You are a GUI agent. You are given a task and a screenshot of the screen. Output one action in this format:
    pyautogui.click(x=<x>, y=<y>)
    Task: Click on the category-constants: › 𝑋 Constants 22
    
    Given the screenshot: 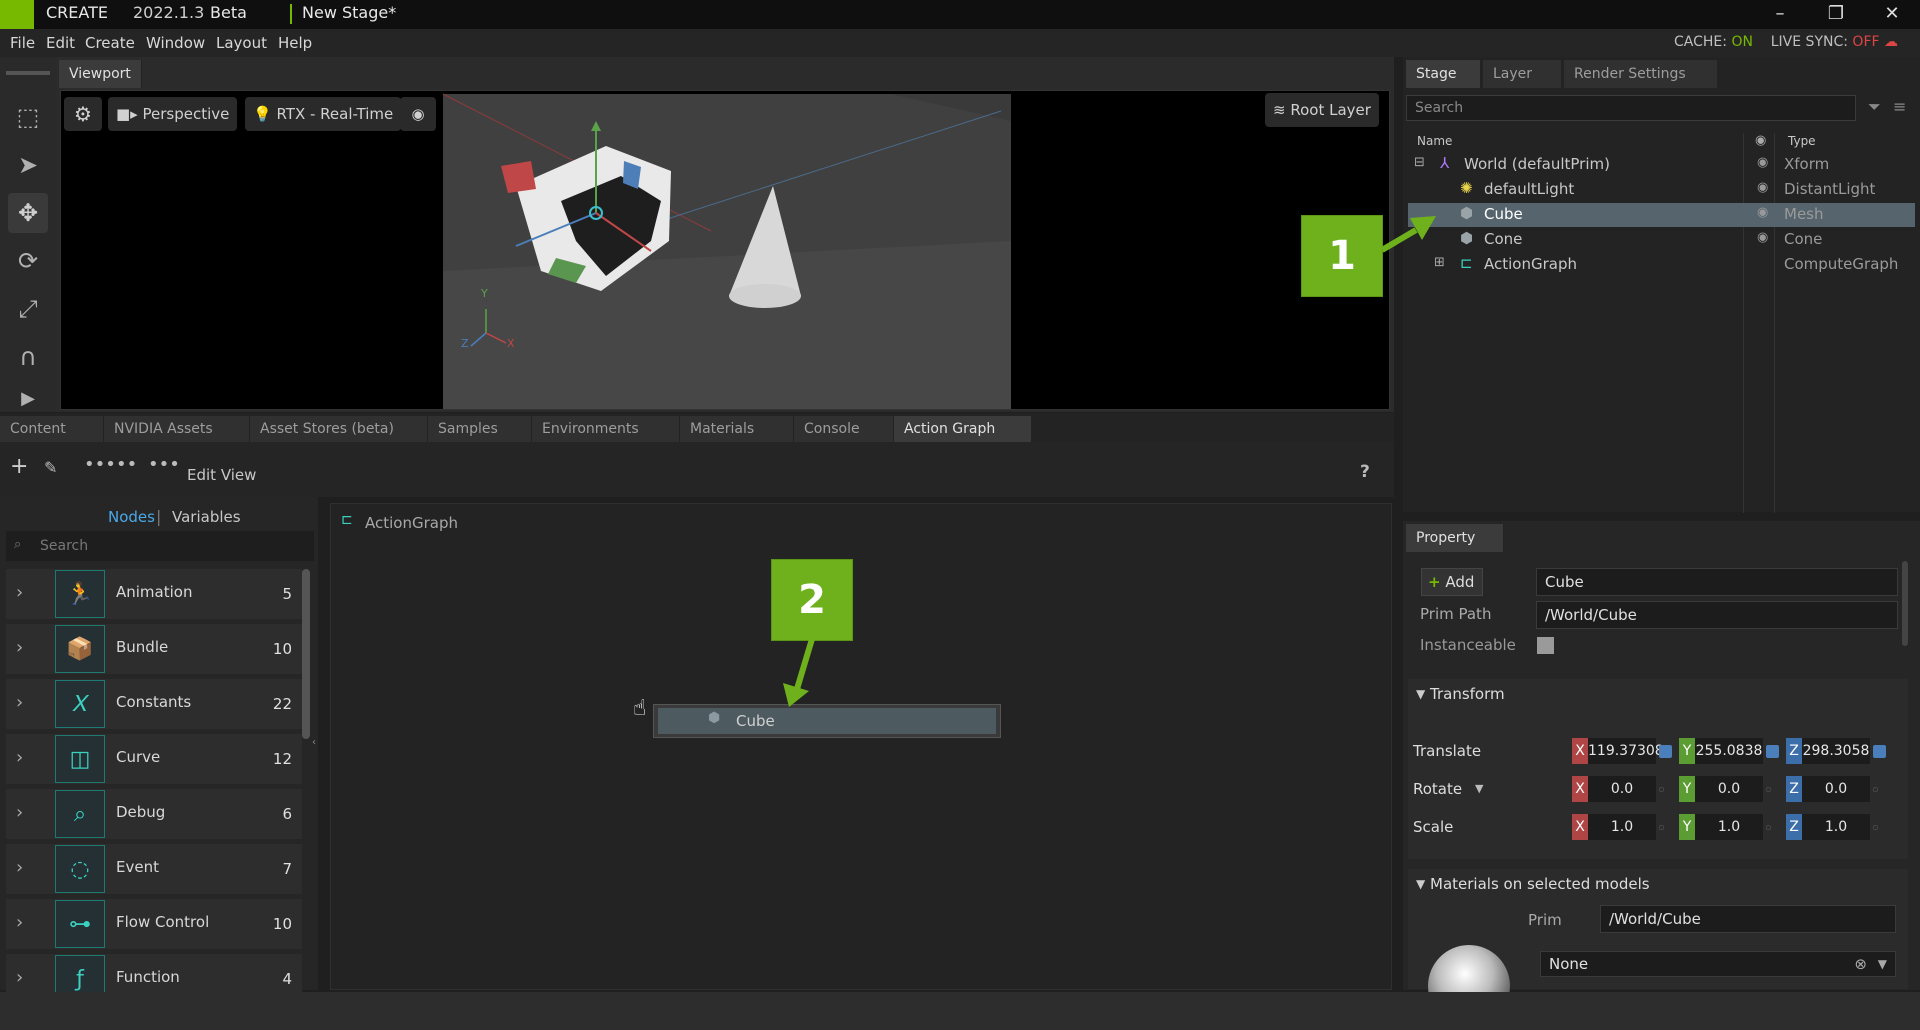 What is the action you would take?
    pyautogui.click(x=154, y=704)
    